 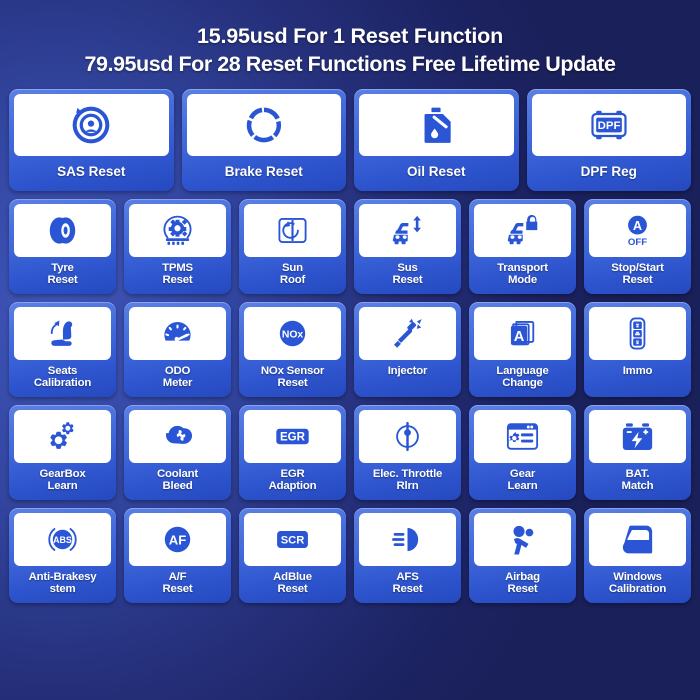 What do you see at coordinates (177, 583) in the screenshot?
I see `function-card-label: A/F Reset` at bounding box center [177, 583].